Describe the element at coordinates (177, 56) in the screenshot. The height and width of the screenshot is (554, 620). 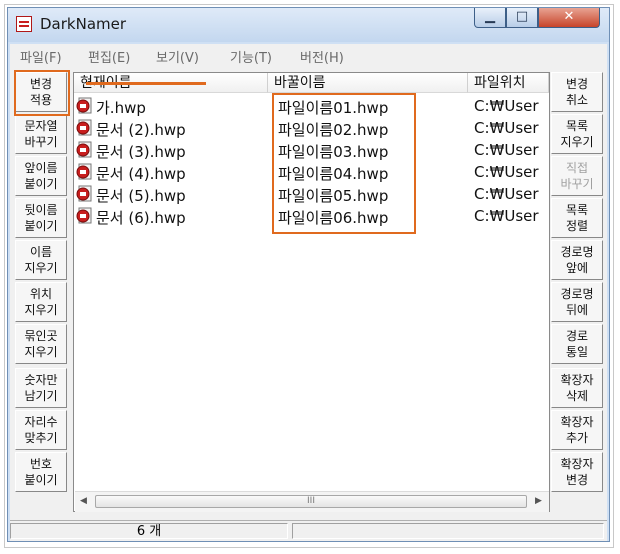
I see `menu-view: 보기(V)` at that location.